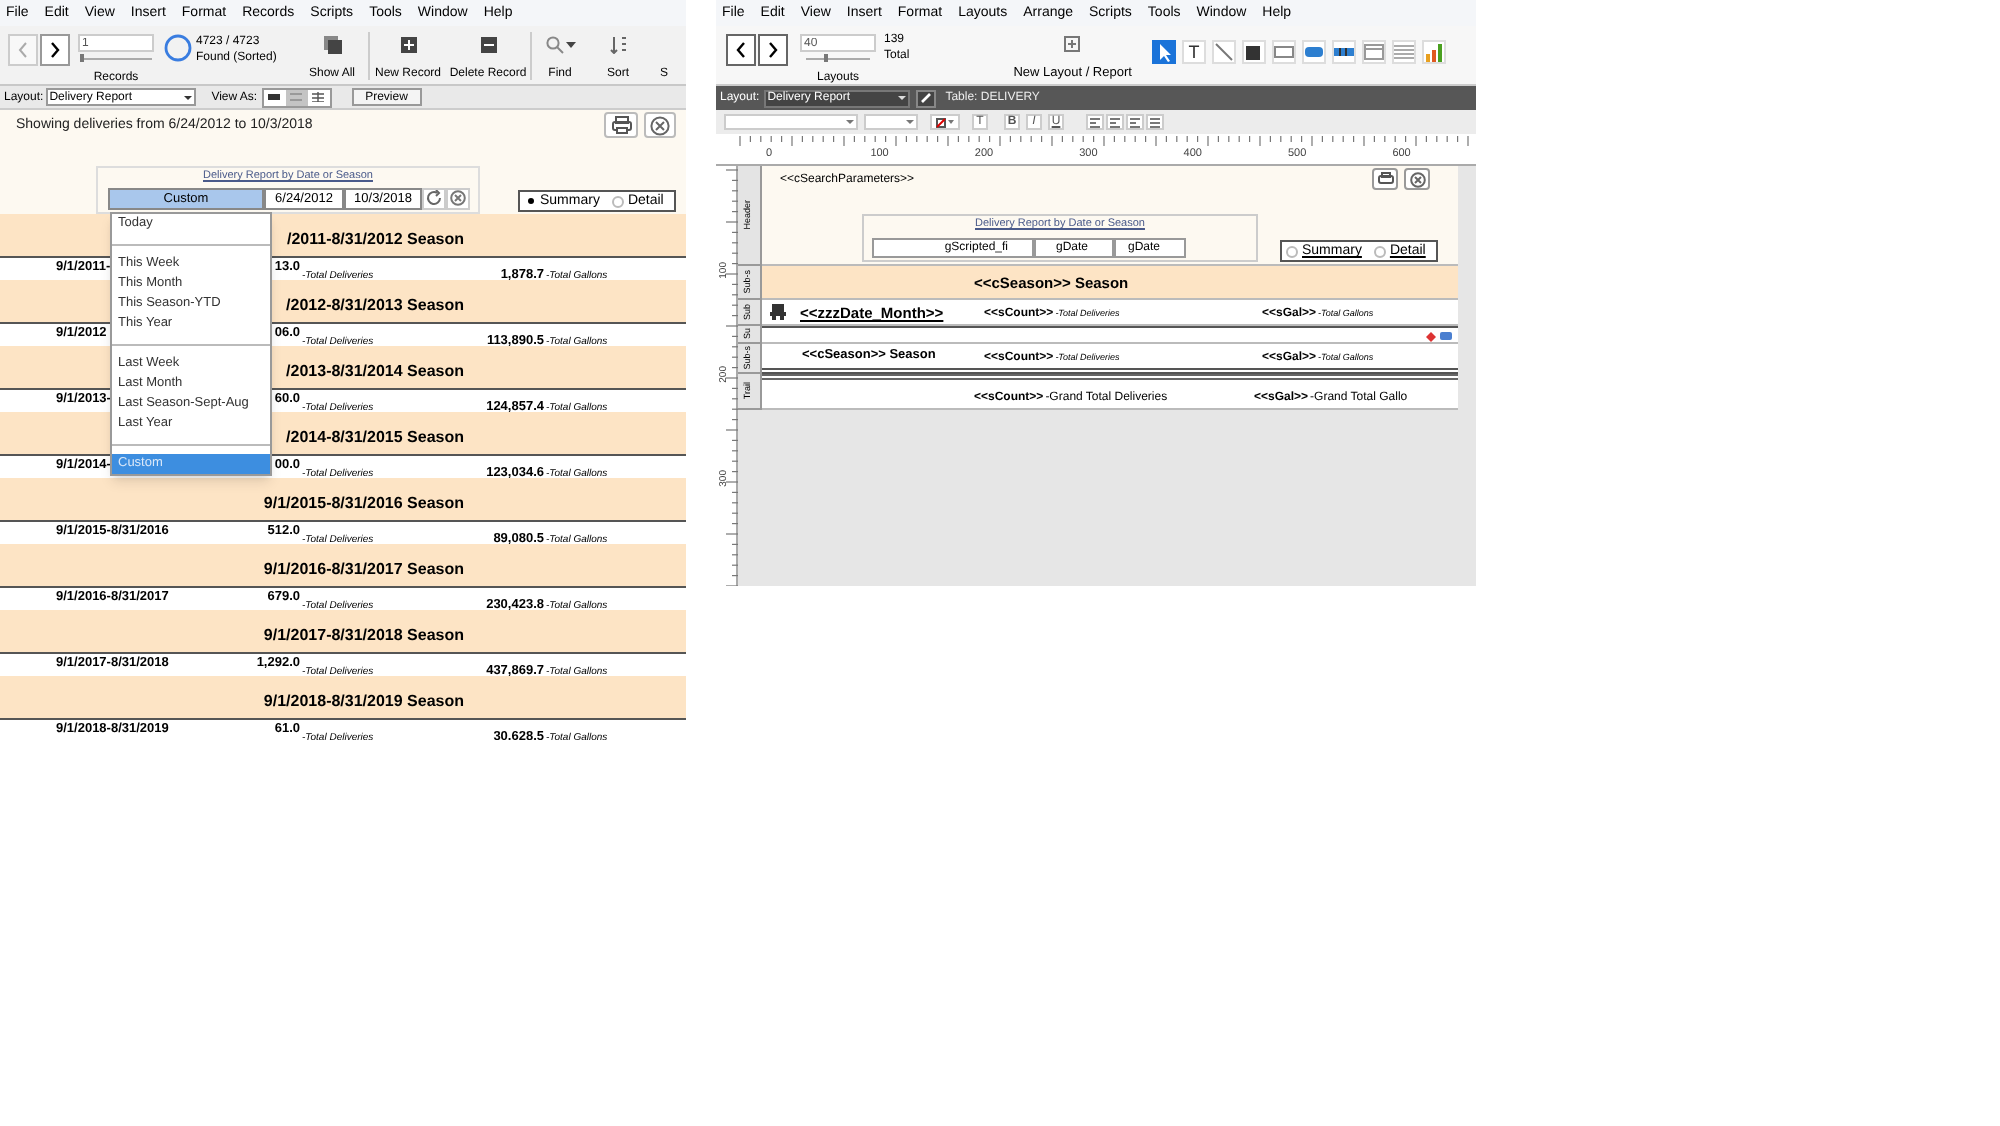 Image resolution: width=2000 pixels, height=1126 pixels. I want to click on list-view-icon, so click(296, 97).